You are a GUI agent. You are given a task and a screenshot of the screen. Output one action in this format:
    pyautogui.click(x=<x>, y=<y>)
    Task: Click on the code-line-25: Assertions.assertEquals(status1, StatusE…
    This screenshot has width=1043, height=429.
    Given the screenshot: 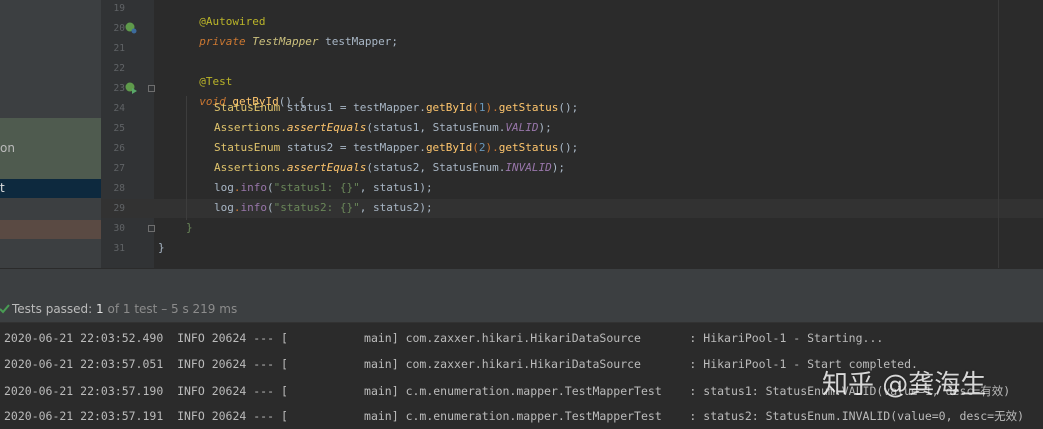 What is the action you would take?
    pyautogui.click(x=383, y=128)
    